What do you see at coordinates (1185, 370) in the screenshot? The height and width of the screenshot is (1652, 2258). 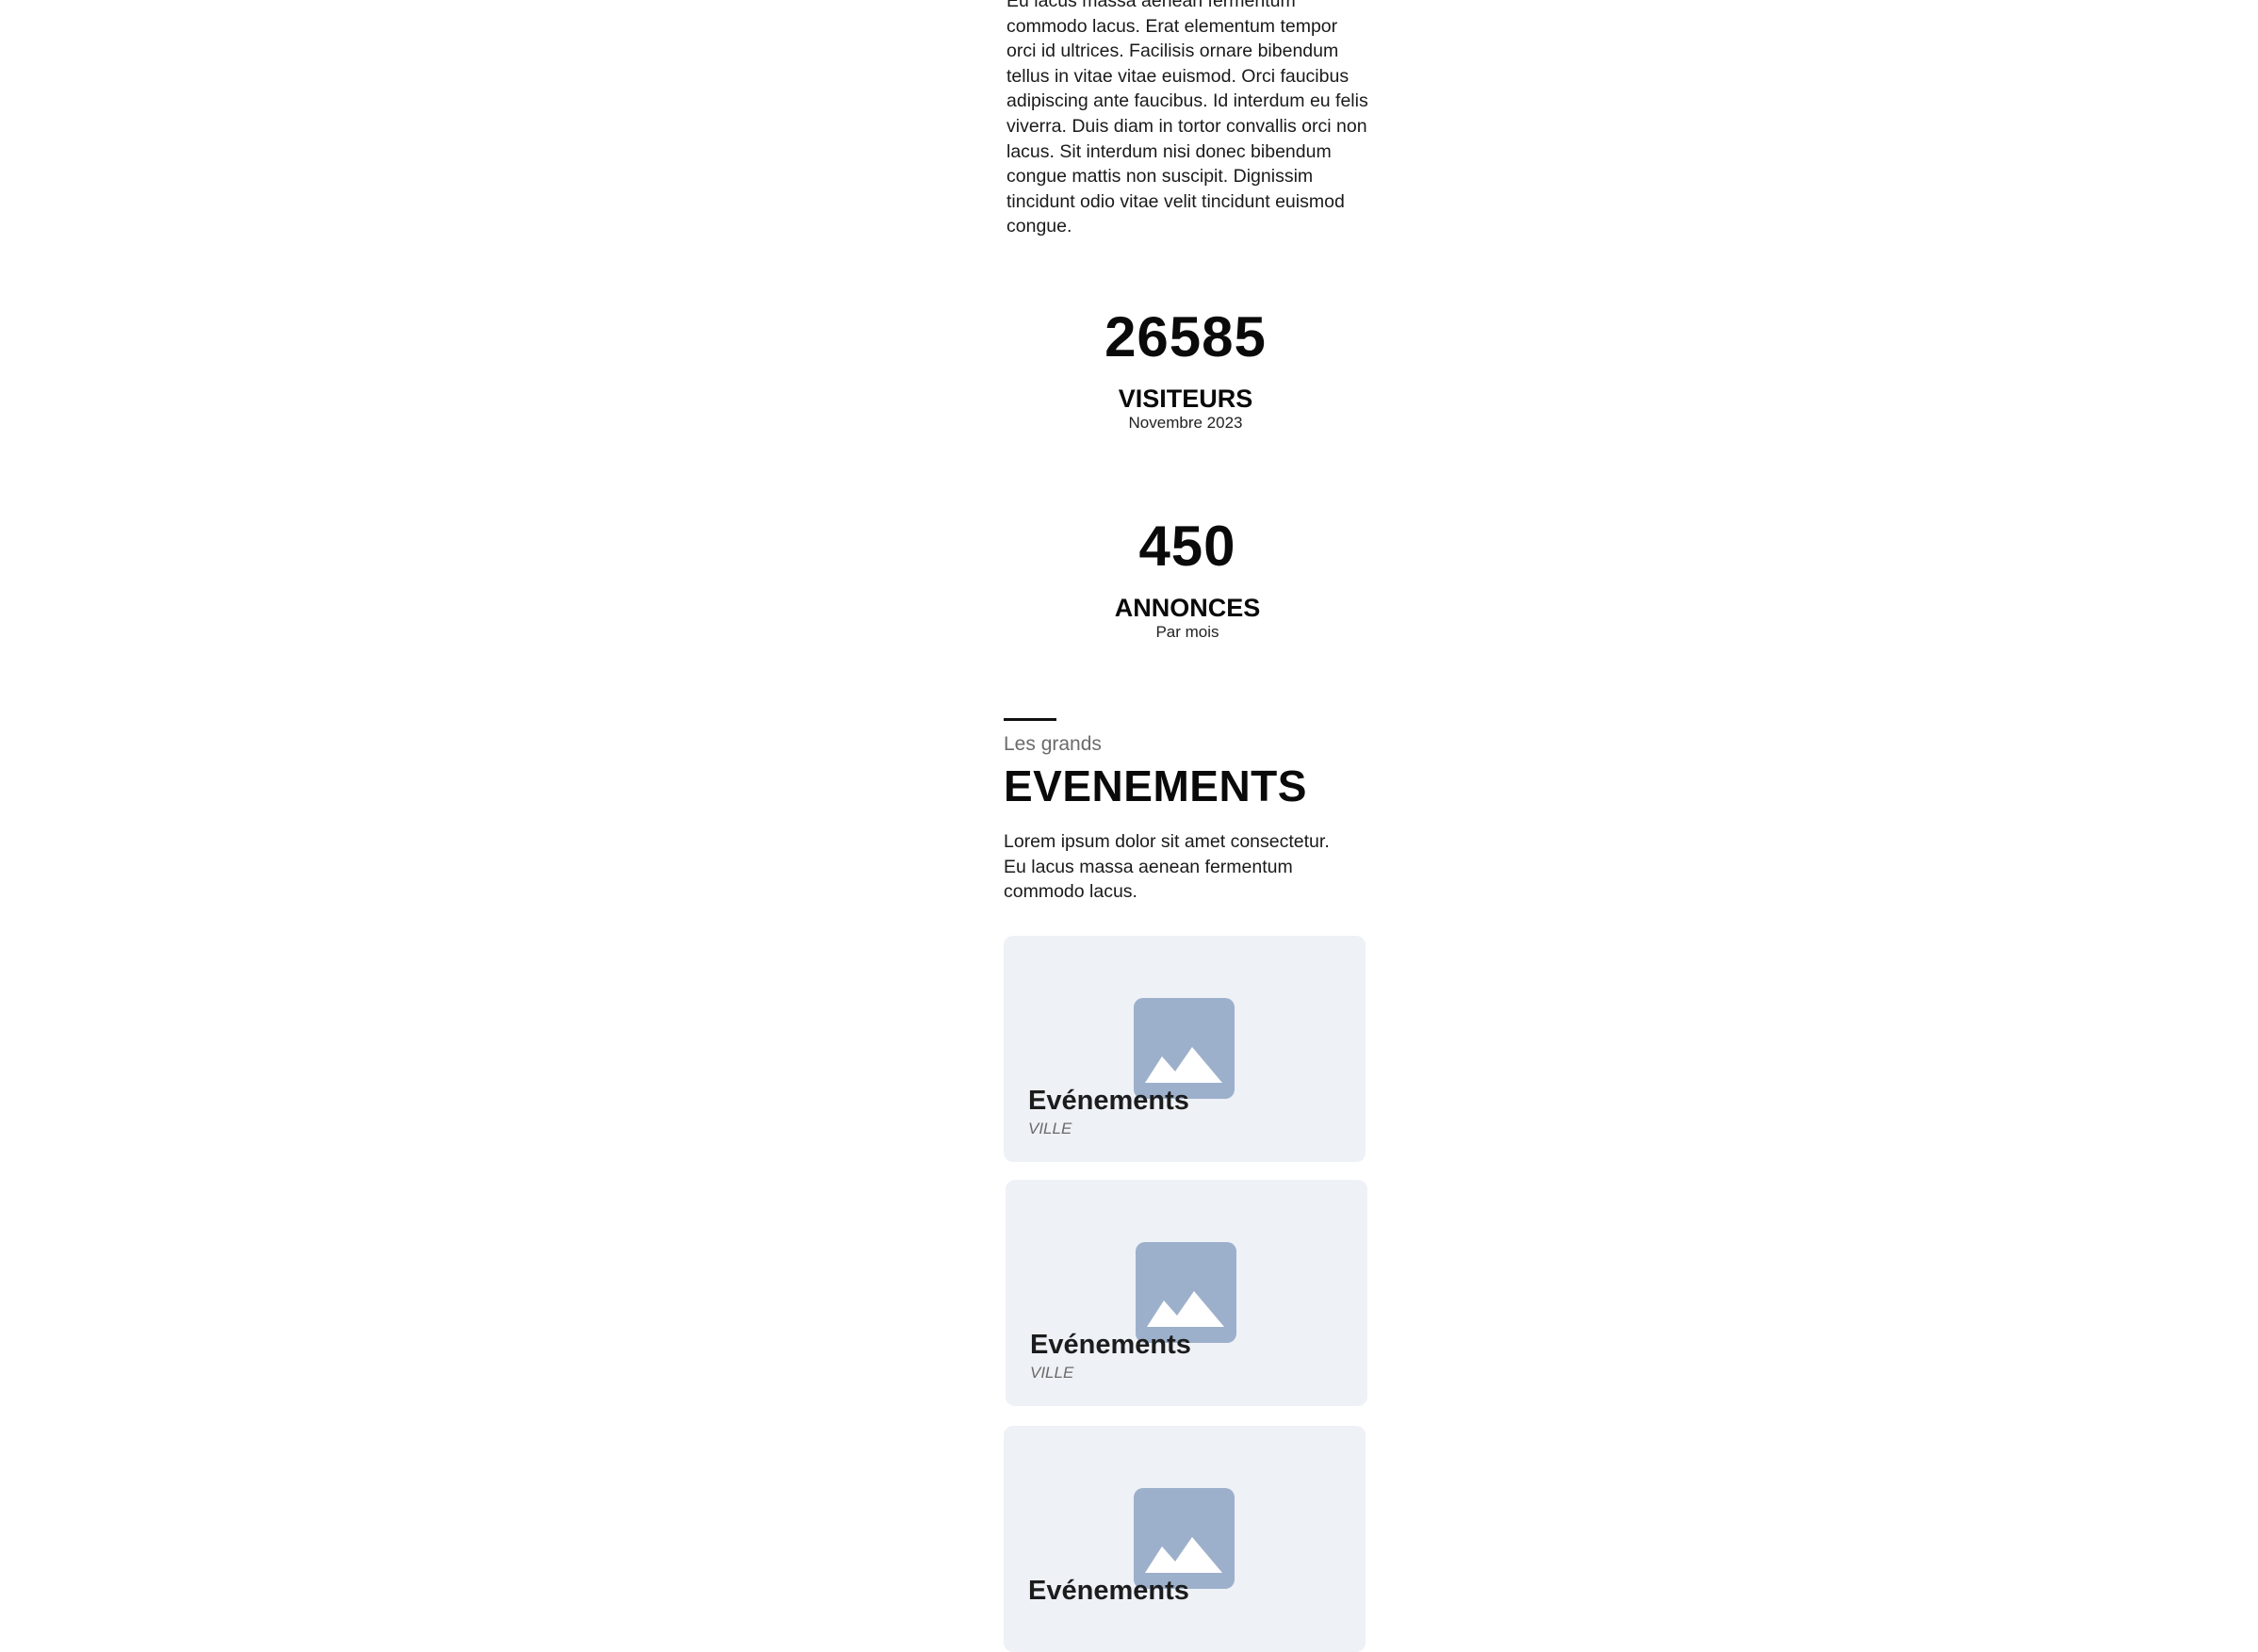 I see `stat-visitors: 26585 VISITEURS Novembre 2023` at bounding box center [1185, 370].